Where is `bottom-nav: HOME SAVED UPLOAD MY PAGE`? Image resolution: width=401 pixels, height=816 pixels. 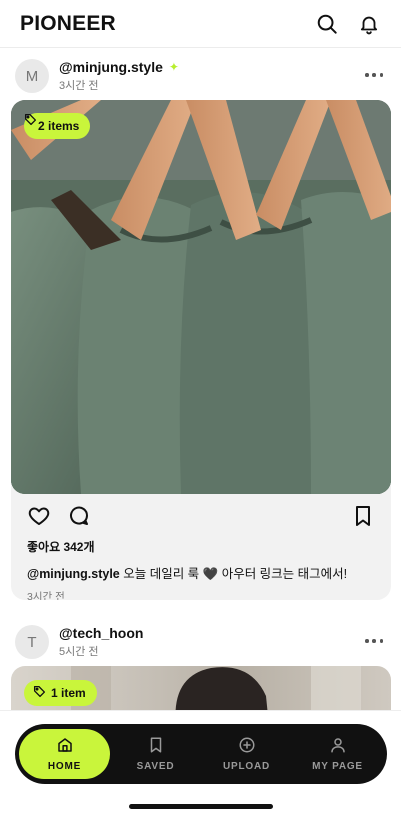
bottom-nav: HOME SAVED UPLOAD MY PAGE is located at coordinates (201, 754).